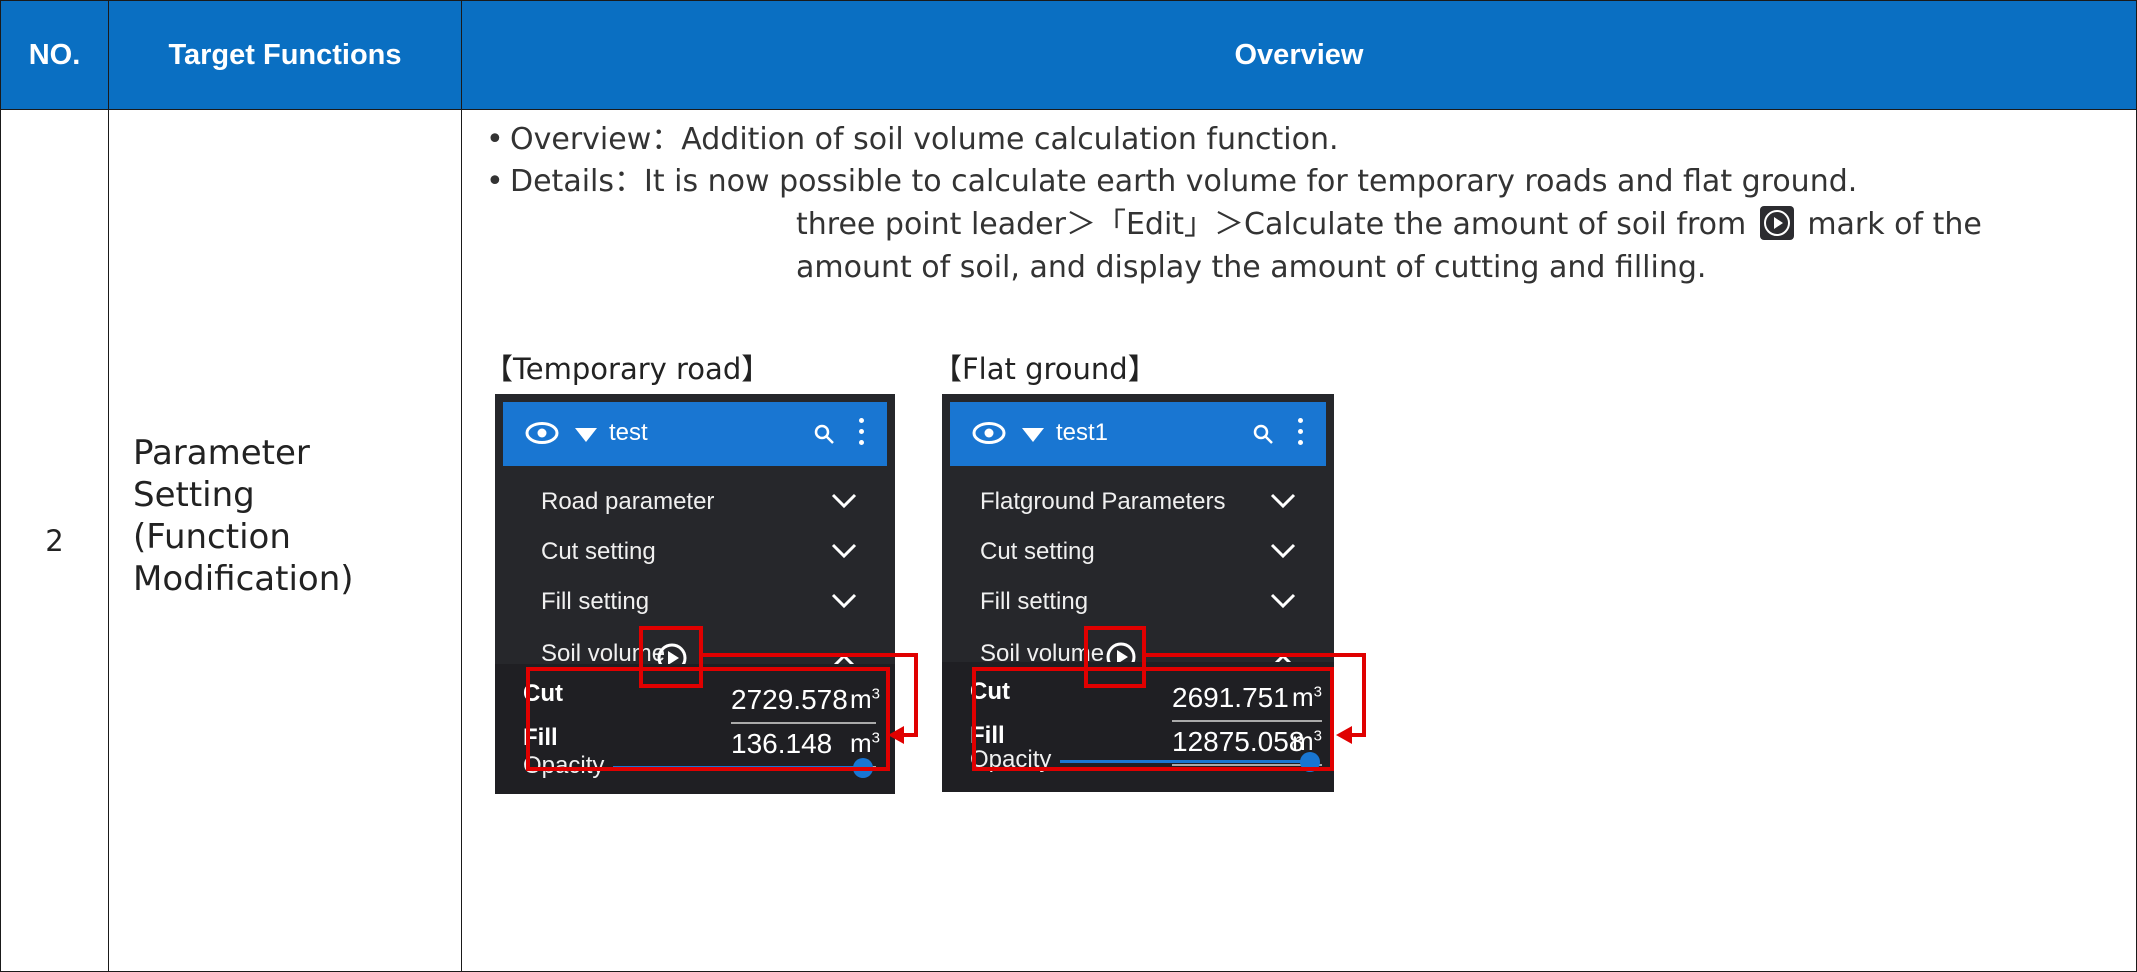 This screenshot has height=972, width=2137. I want to click on target-line-1: Parameter, so click(221, 452).